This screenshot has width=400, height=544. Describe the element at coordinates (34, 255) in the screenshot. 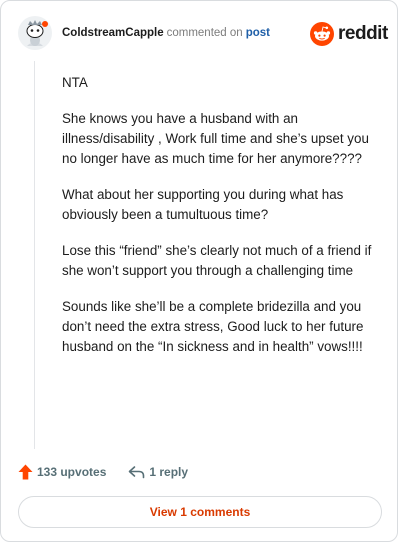

I see `thread-line` at that location.